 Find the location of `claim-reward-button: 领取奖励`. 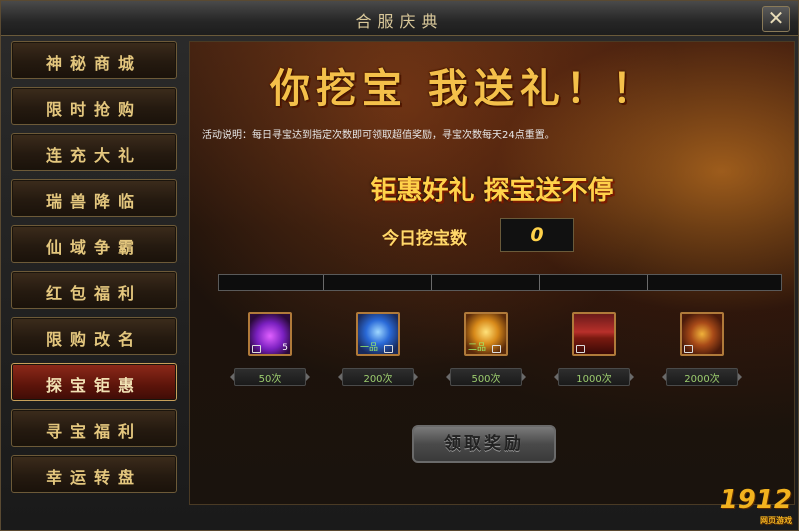

claim-reward-button: 领取奖励 is located at coordinates (484, 444).